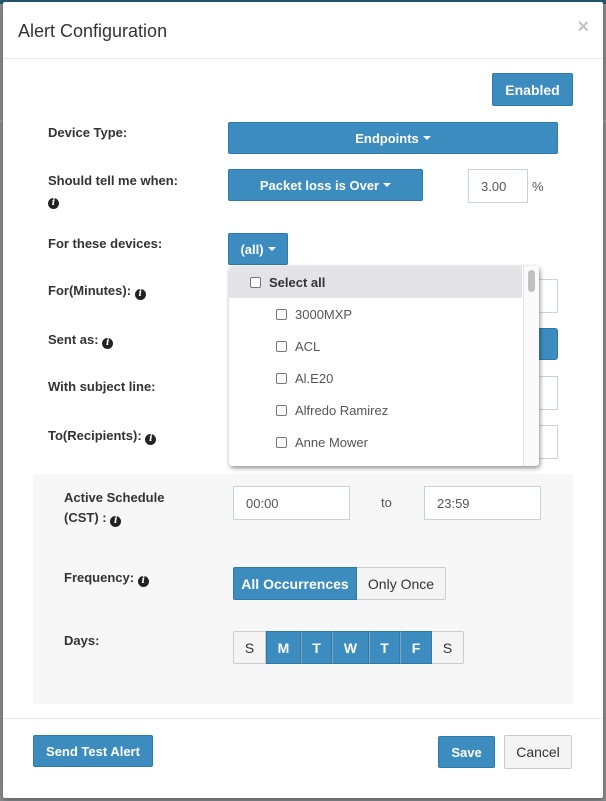 Image resolution: width=606 pixels, height=801 pixels. I want to click on days-toggle: S M T W T F S, so click(348, 647).